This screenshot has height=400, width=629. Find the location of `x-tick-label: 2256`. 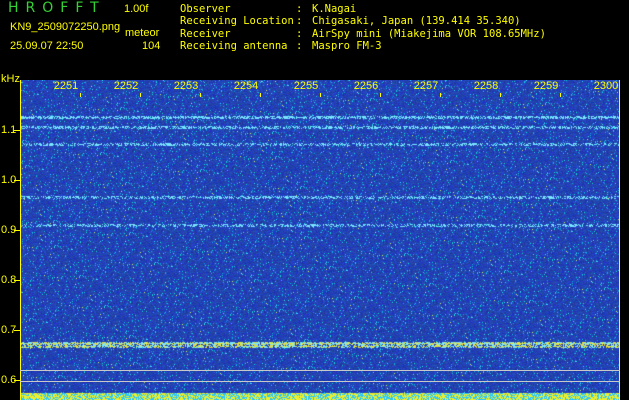

x-tick-label: 2256 is located at coordinates (366, 86).